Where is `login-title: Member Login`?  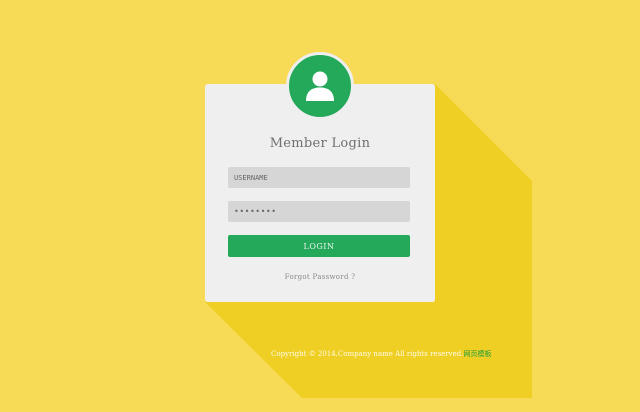
login-title: Member Login is located at coordinates (320, 143).